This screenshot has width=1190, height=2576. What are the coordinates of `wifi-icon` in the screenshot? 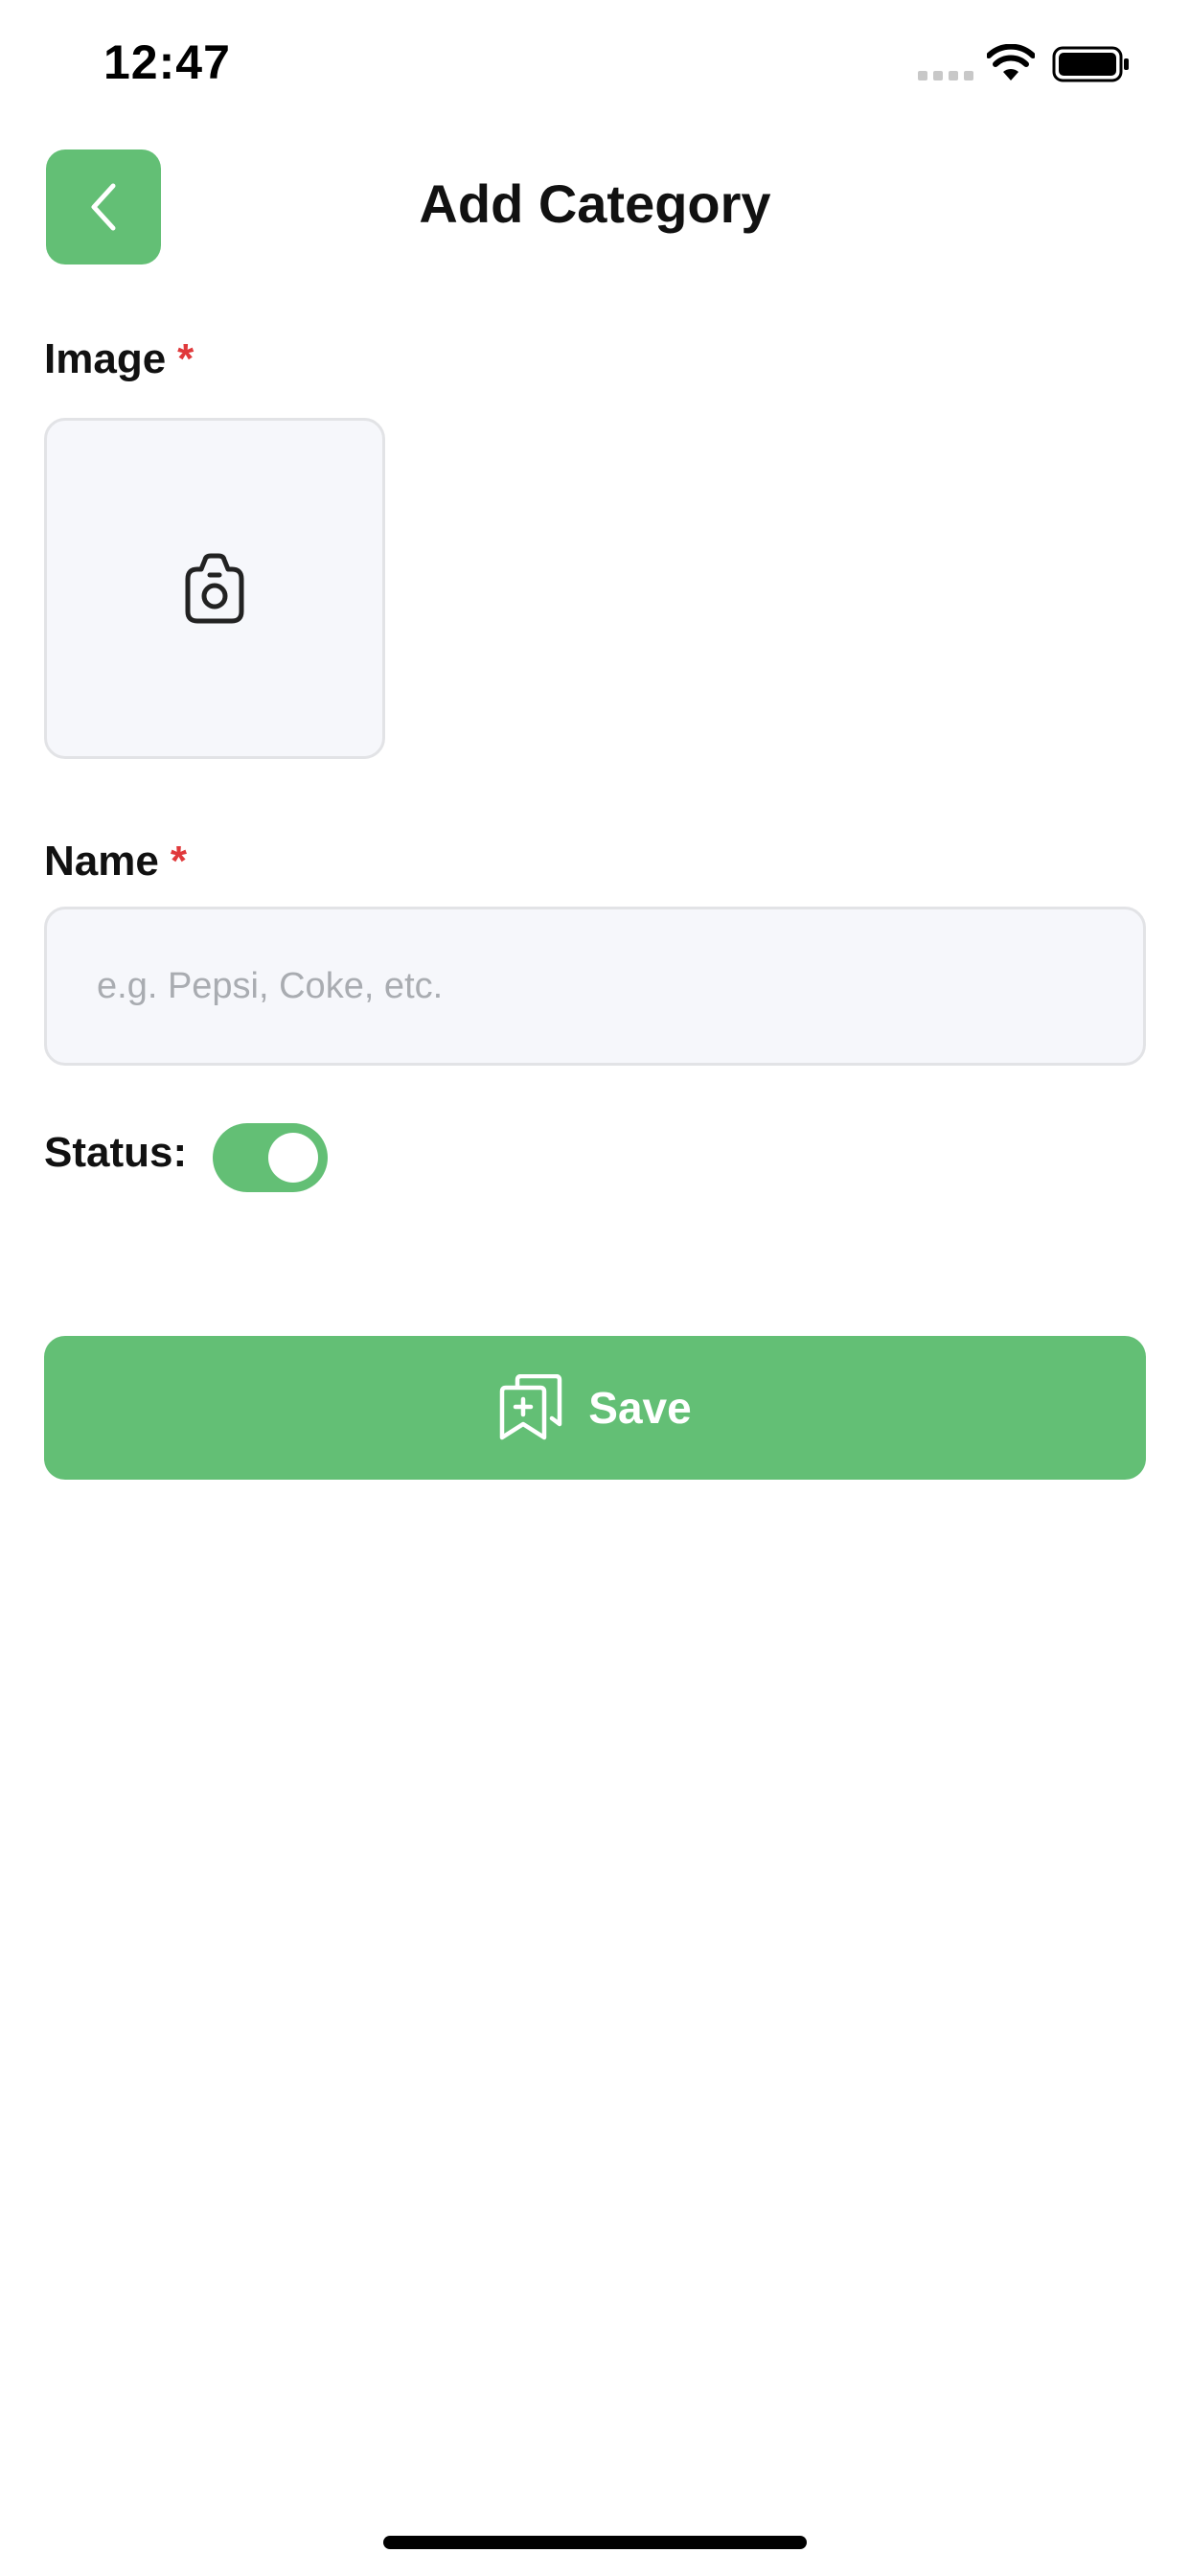 It's located at (1011, 62).